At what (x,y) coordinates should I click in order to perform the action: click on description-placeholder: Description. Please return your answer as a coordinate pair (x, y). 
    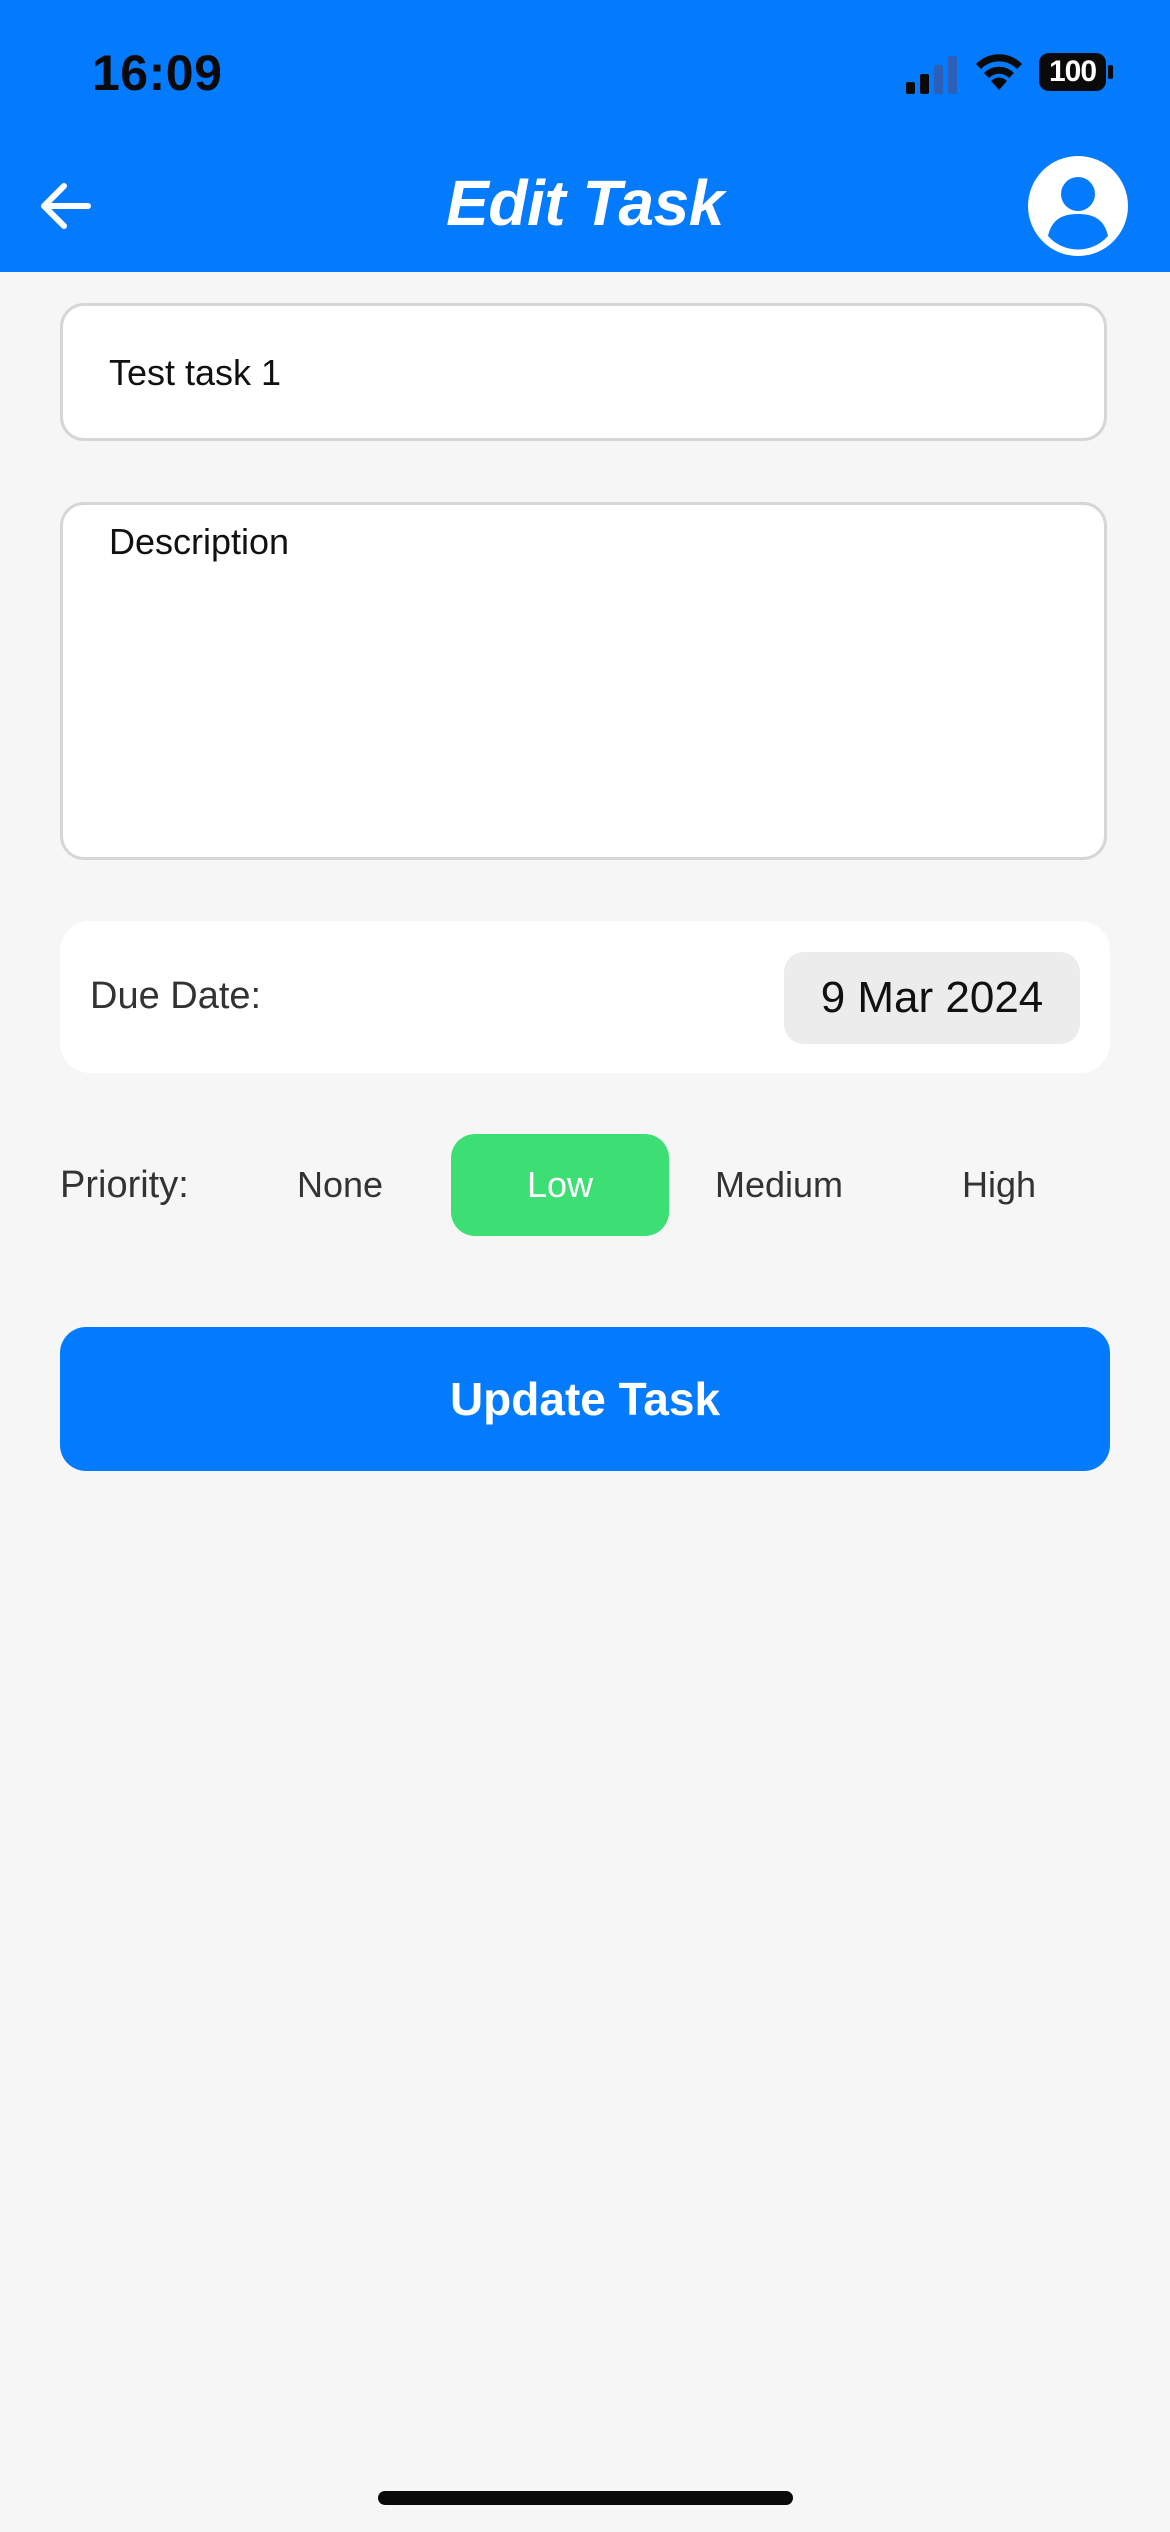
    Looking at the image, I should click on (199, 541).